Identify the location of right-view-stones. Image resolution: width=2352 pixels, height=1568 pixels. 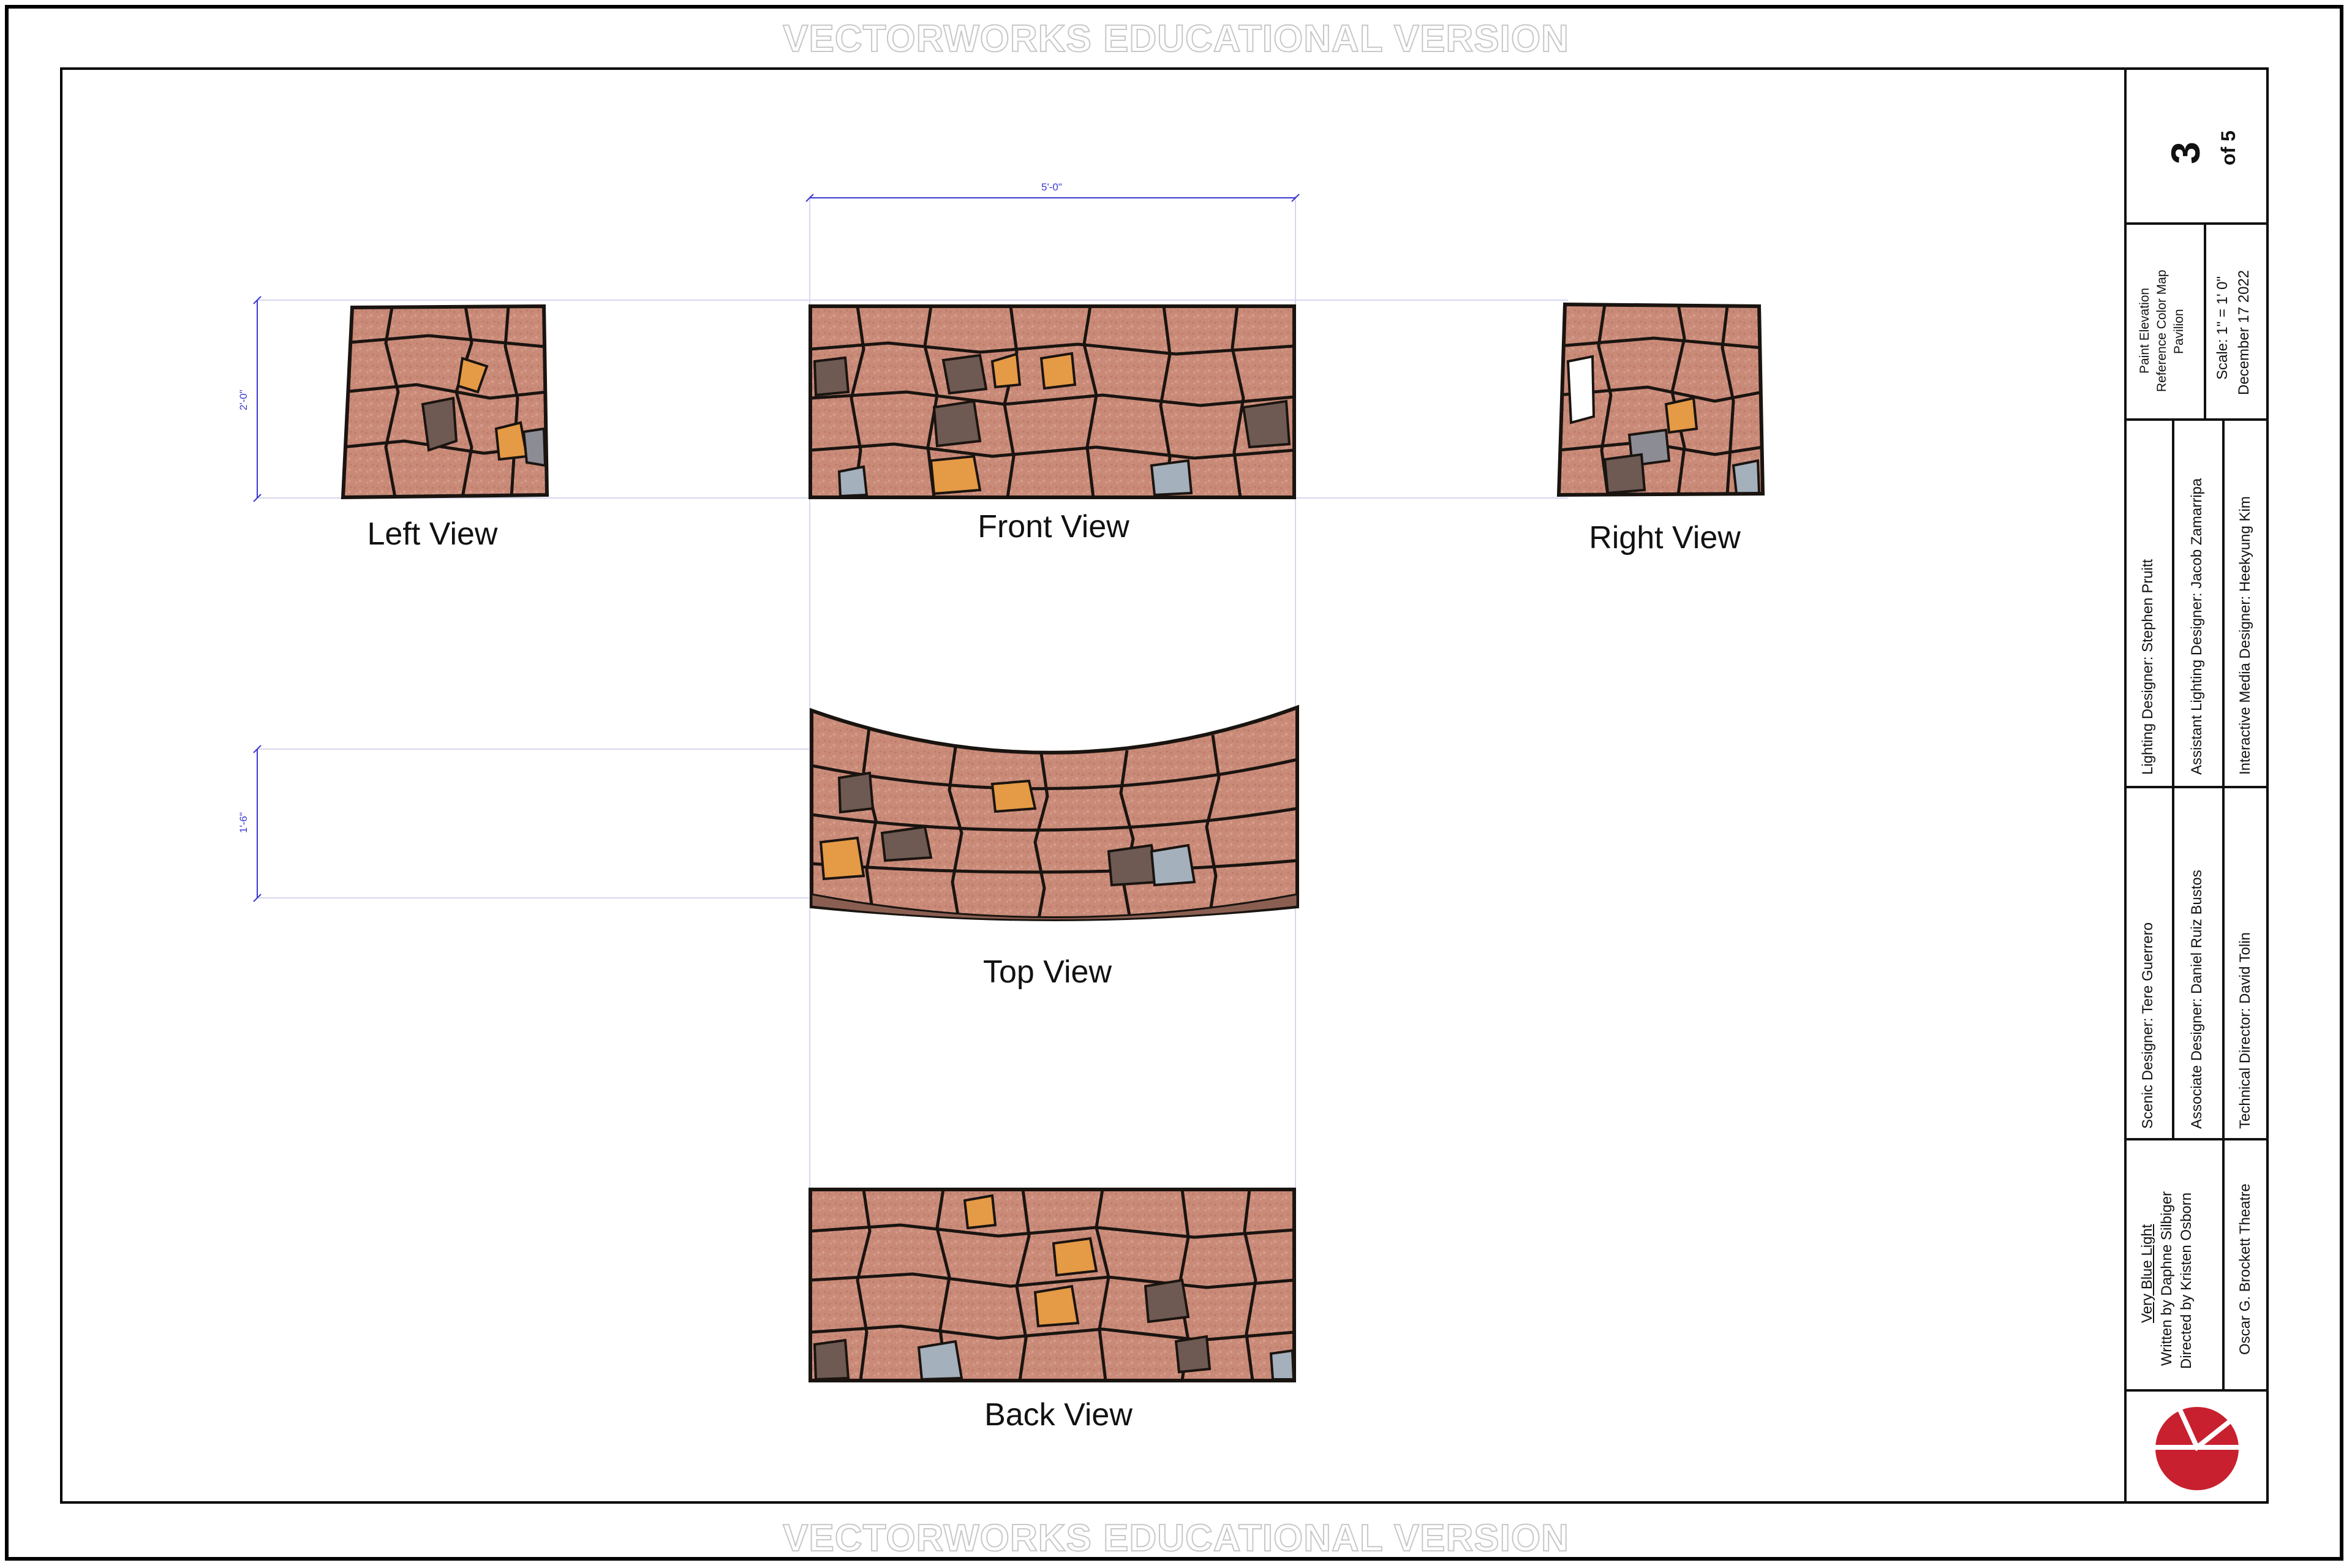
(1661, 400).